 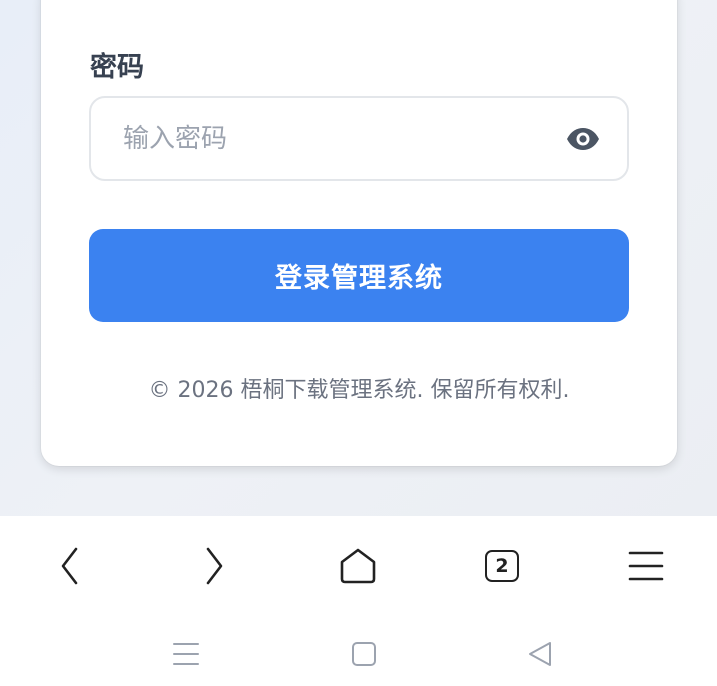 What do you see at coordinates (214, 566) in the screenshot?
I see `chevron-right-icon` at bounding box center [214, 566].